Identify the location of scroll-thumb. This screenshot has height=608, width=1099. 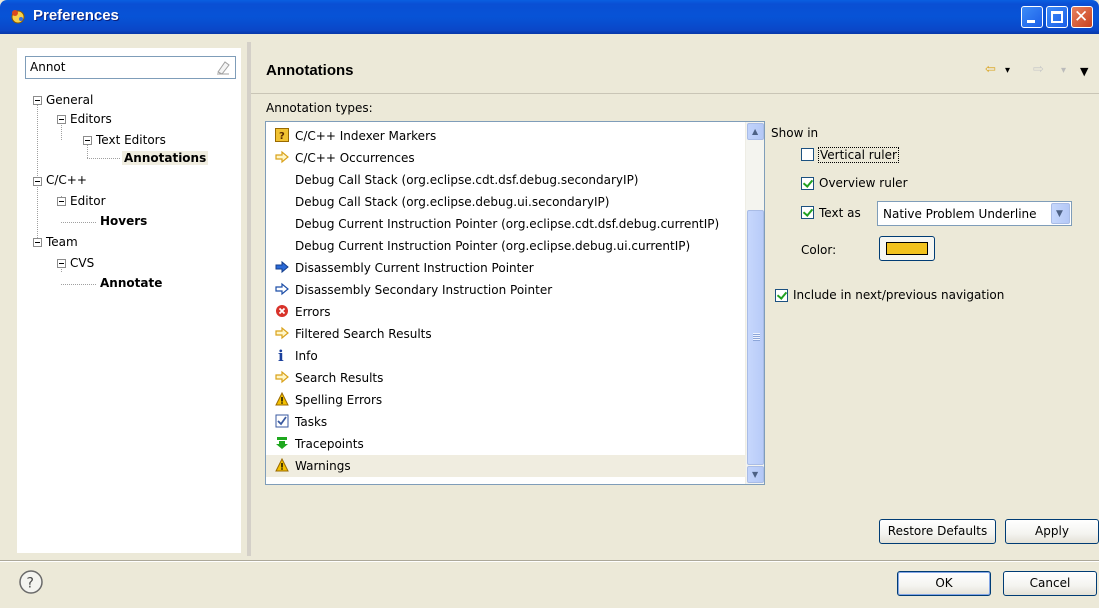
(755, 337).